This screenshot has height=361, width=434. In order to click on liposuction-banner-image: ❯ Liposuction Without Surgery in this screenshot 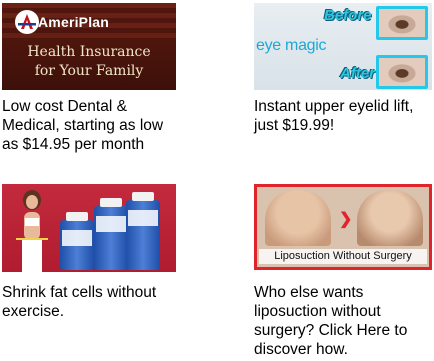, I will do `click(343, 227)`.